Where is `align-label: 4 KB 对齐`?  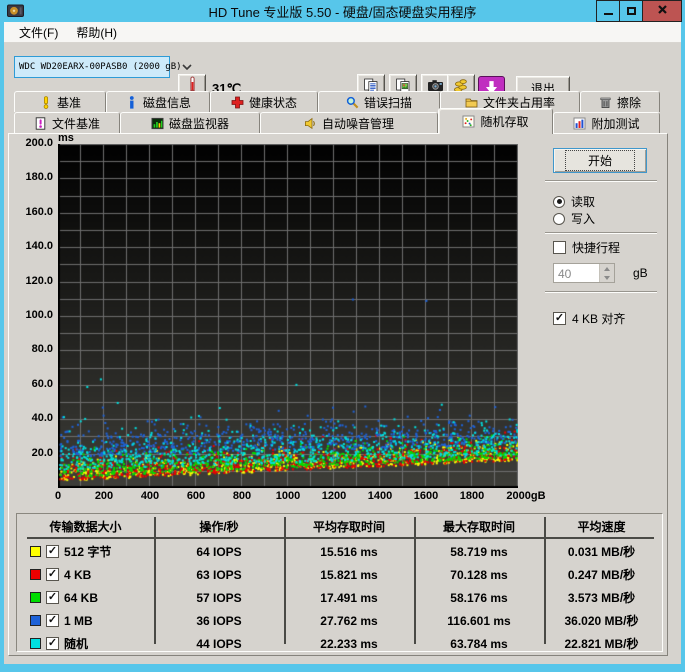
align-label: 4 KB 对齐 is located at coordinates (599, 319).